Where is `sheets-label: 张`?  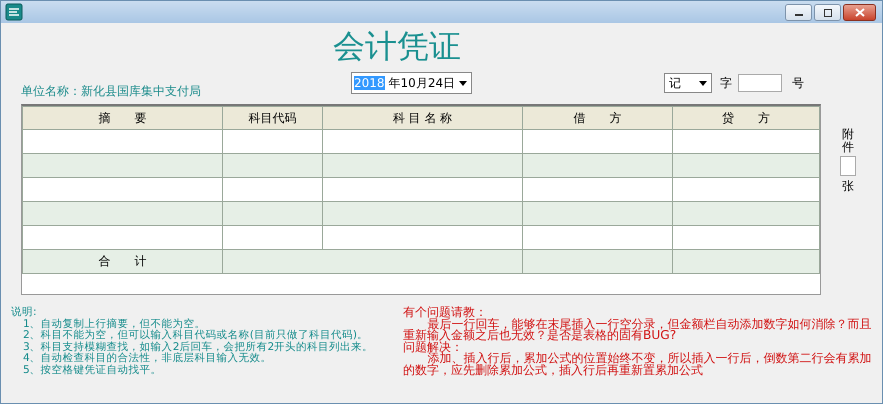 sheets-label: 张 is located at coordinates (848, 187).